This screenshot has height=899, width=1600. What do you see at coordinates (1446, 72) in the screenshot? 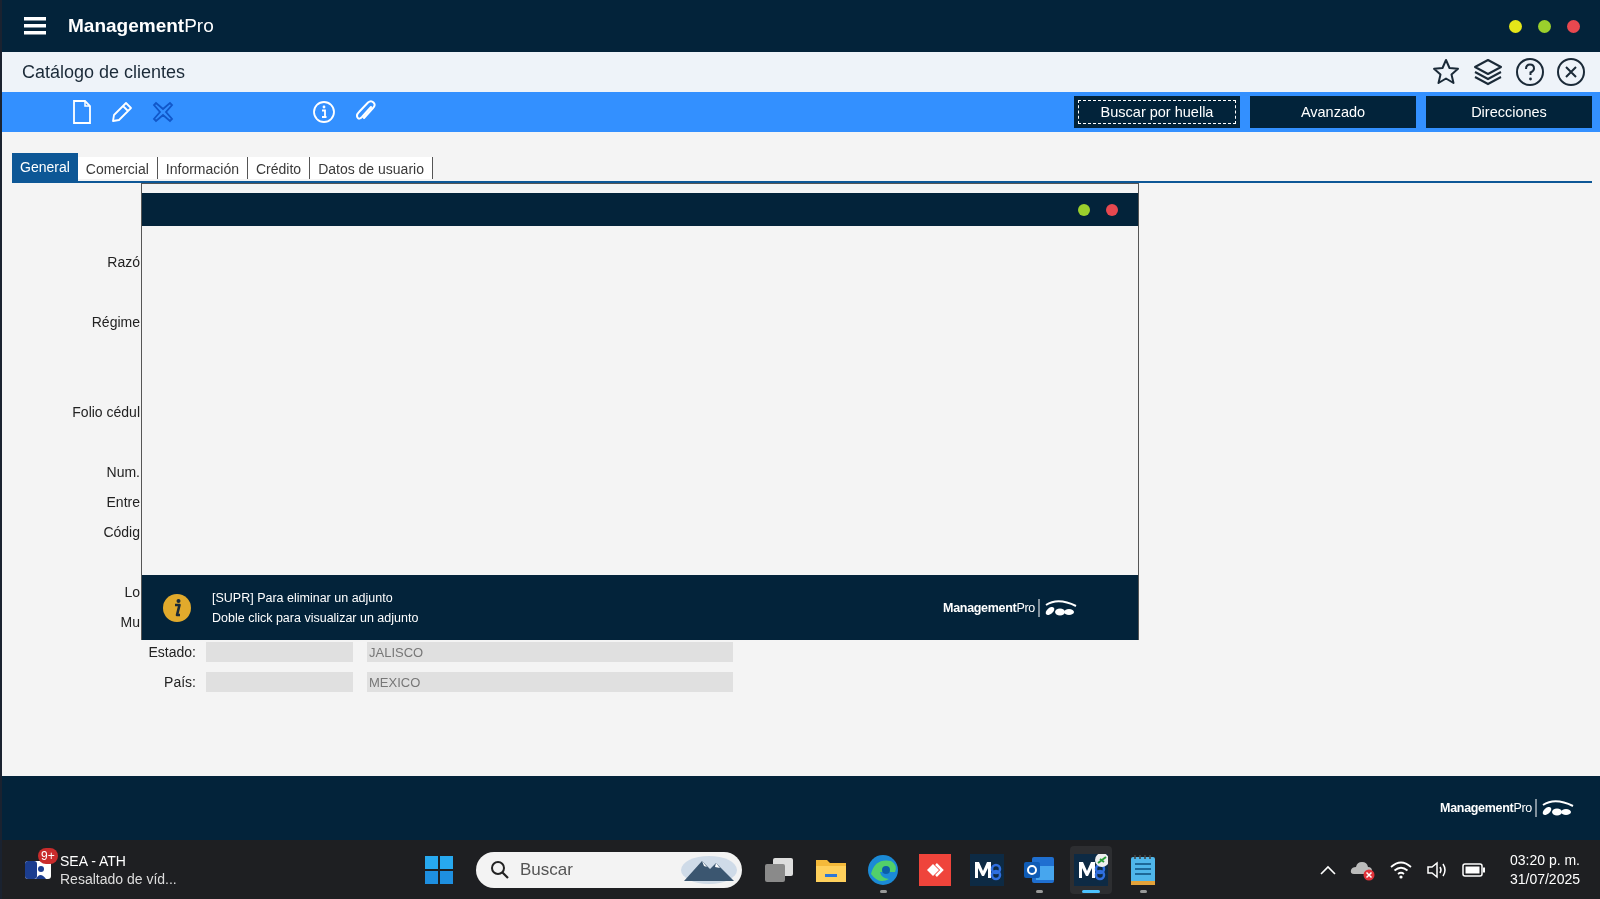
I see `star-icon` at bounding box center [1446, 72].